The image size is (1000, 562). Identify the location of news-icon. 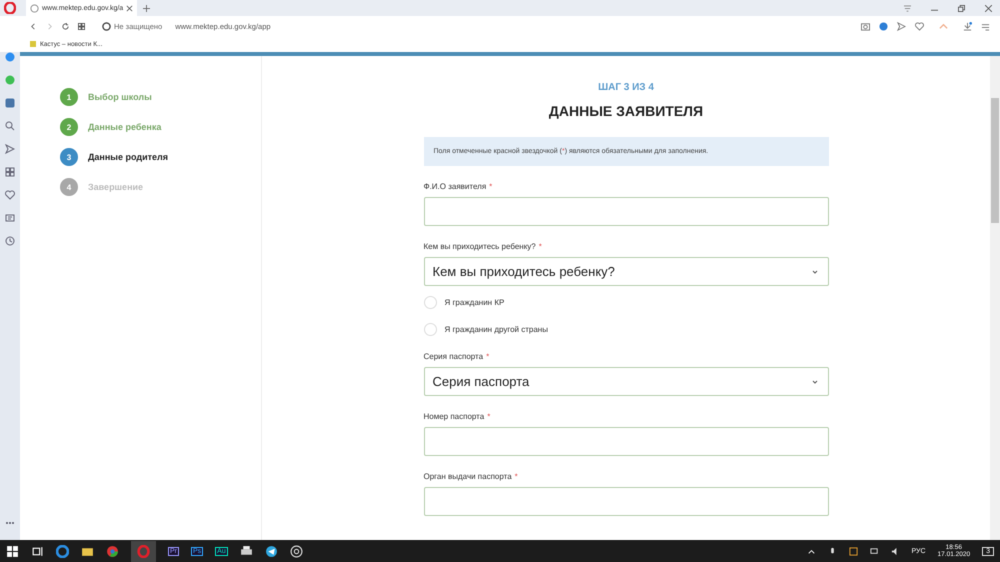
(10, 218).